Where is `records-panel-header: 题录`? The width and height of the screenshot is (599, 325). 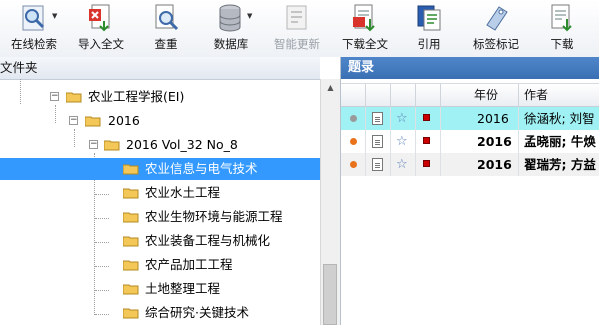
records-panel-header: 题录 is located at coordinates (470, 68).